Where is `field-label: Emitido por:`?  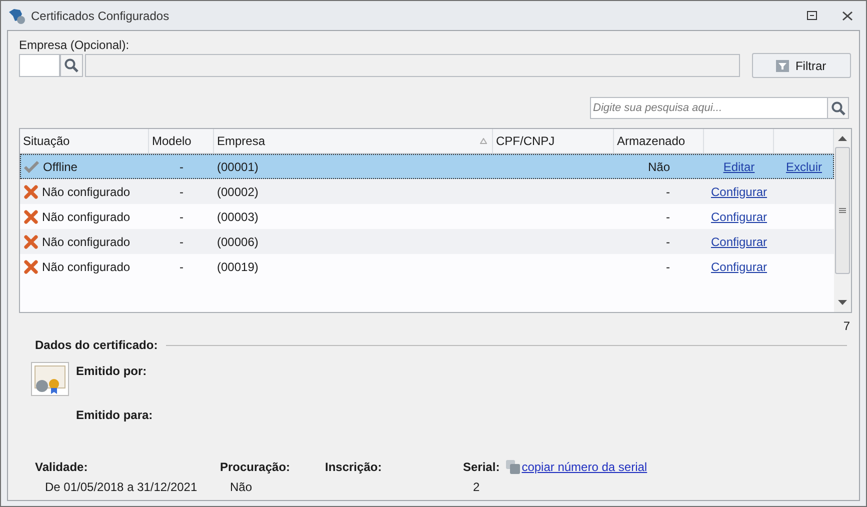 field-label: Emitido por: is located at coordinates (112, 371).